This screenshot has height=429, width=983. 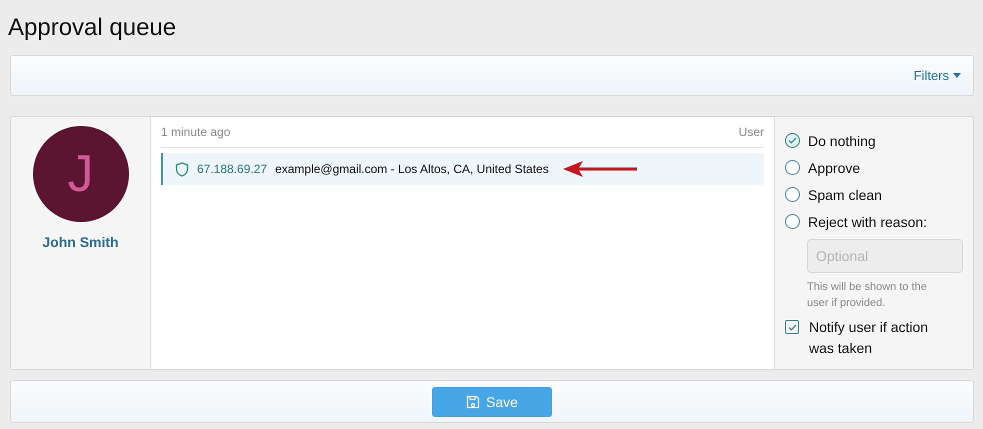 I want to click on caret-icon, so click(x=957, y=75).